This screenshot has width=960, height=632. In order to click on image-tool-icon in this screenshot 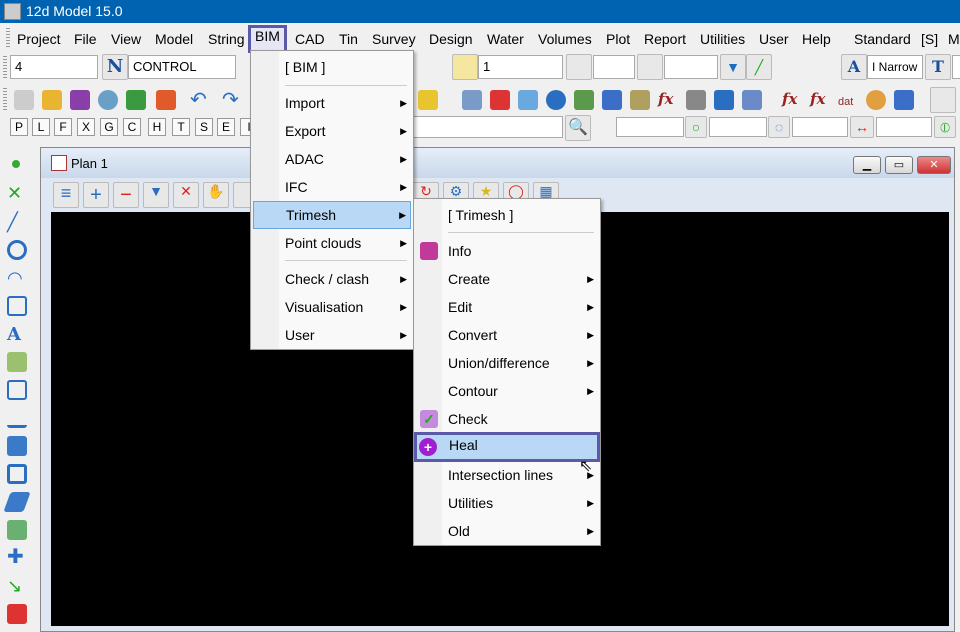, I will do `click(17, 530)`.